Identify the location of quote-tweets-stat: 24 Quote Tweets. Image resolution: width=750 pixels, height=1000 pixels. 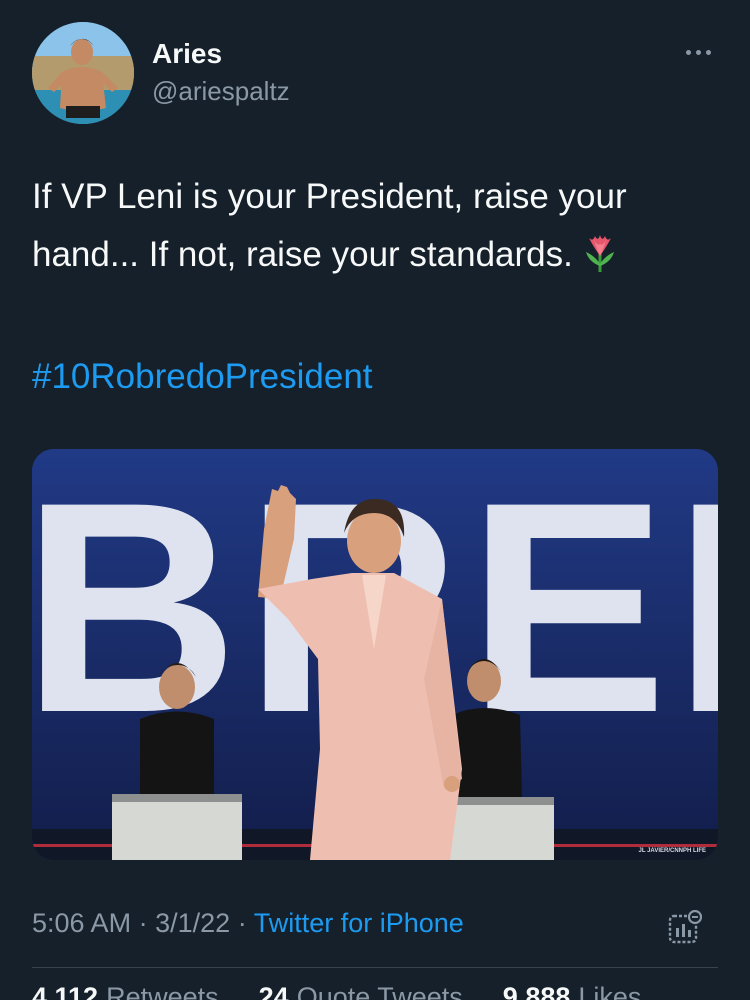
(361, 991).